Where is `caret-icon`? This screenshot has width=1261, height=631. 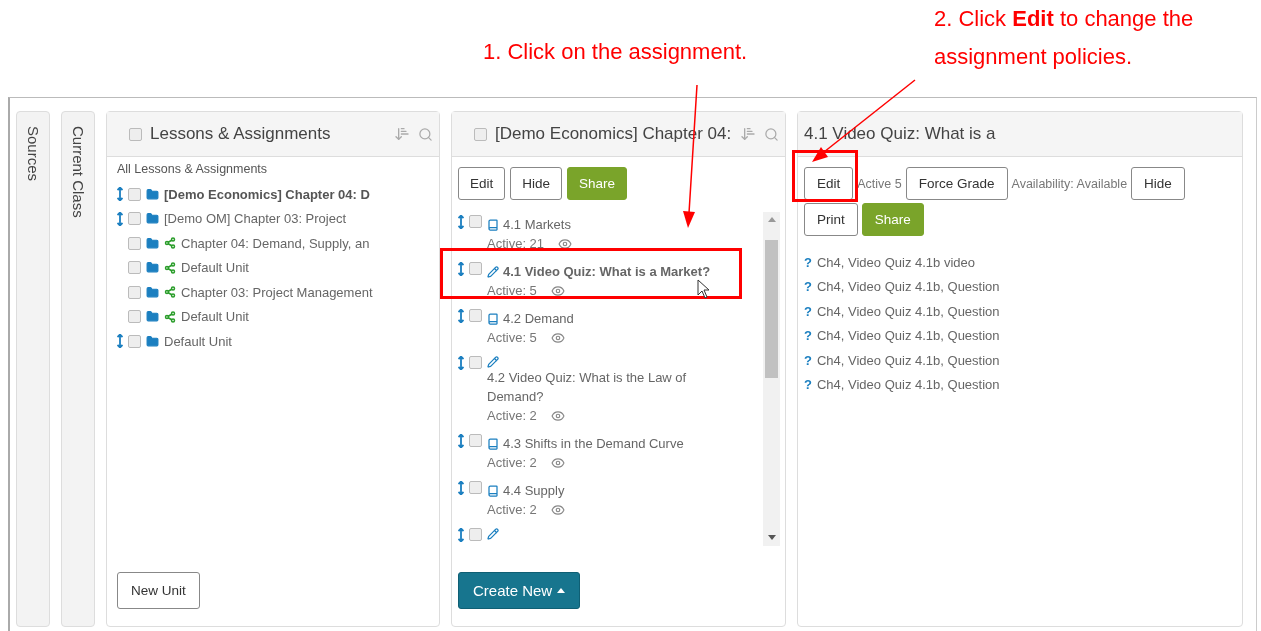 caret-icon is located at coordinates (561, 590).